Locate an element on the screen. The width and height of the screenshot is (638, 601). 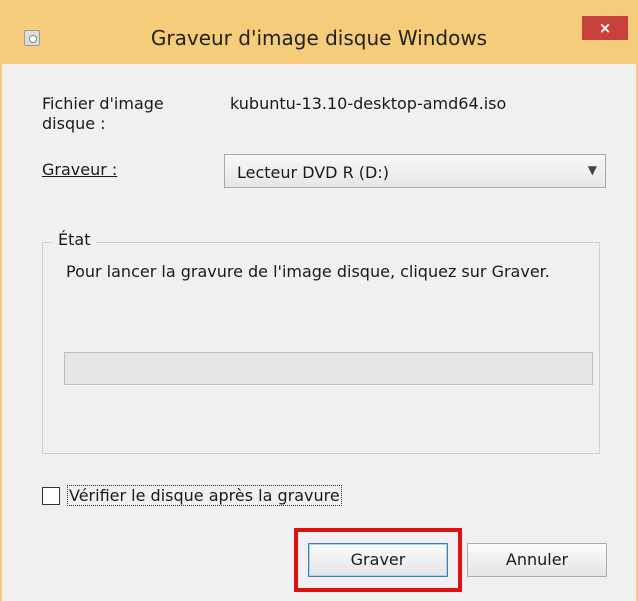
verify-label: Vérifier le disque après la gravure is located at coordinates (204, 495).